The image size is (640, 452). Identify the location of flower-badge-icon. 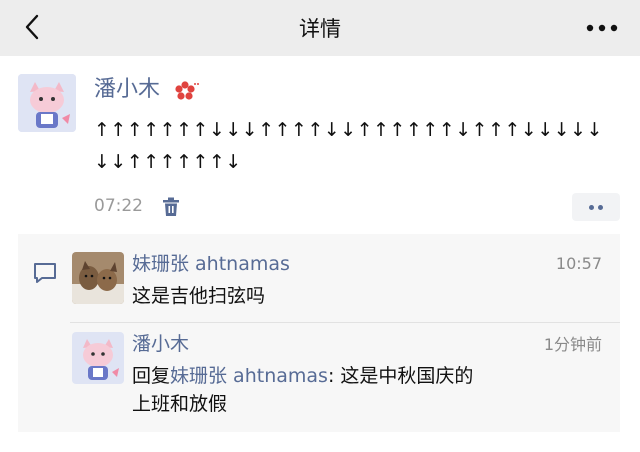
(187, 90).